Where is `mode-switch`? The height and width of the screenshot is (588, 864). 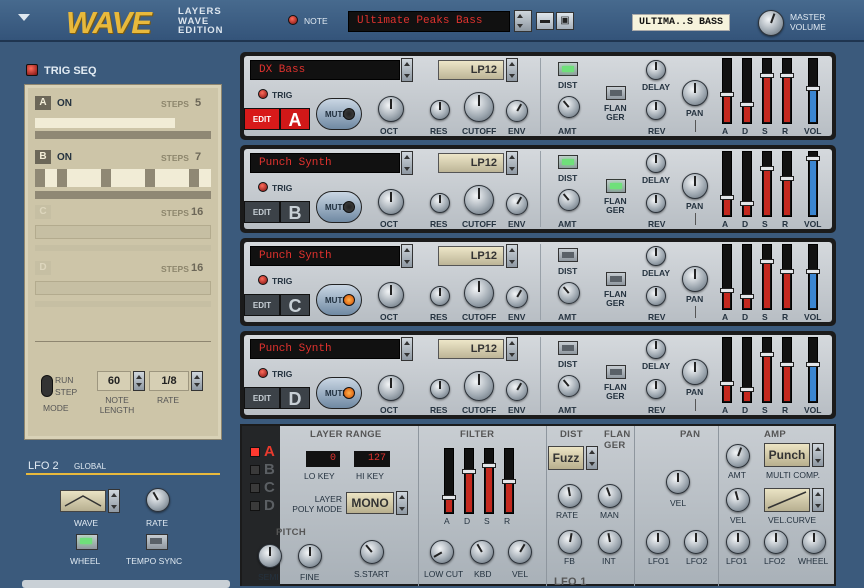 mode-switch is located at coordinates (47, 386).